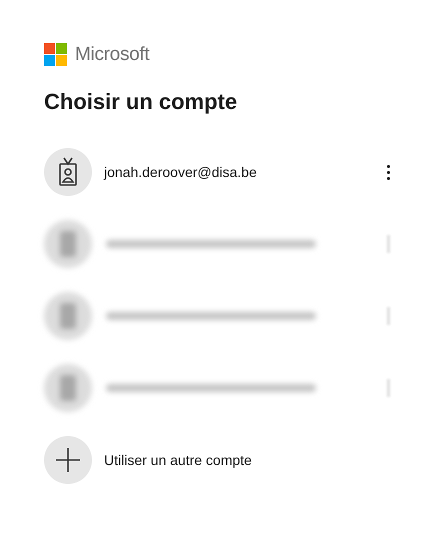  What do you see at coordinates (112, 54) in the screenshot?
I see `brand-name: Microsoft` at bounding box center [112, 54].